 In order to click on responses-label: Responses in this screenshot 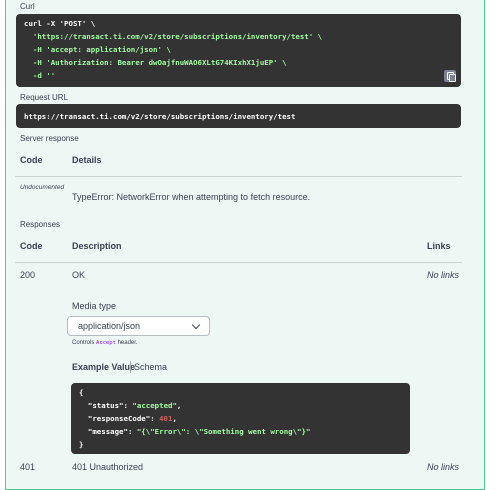, I will do `click(40, 224)`.